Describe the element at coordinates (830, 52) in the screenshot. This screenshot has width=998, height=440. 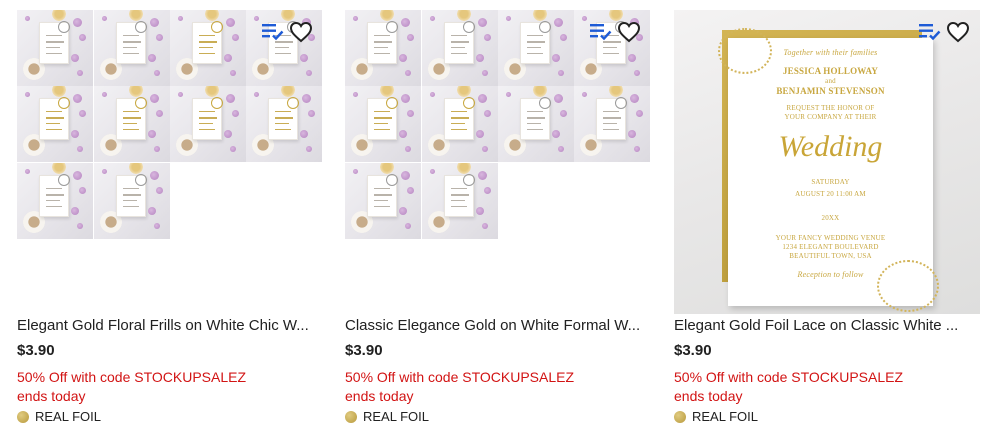
I see `invite-intro: Together with their families` at that location.